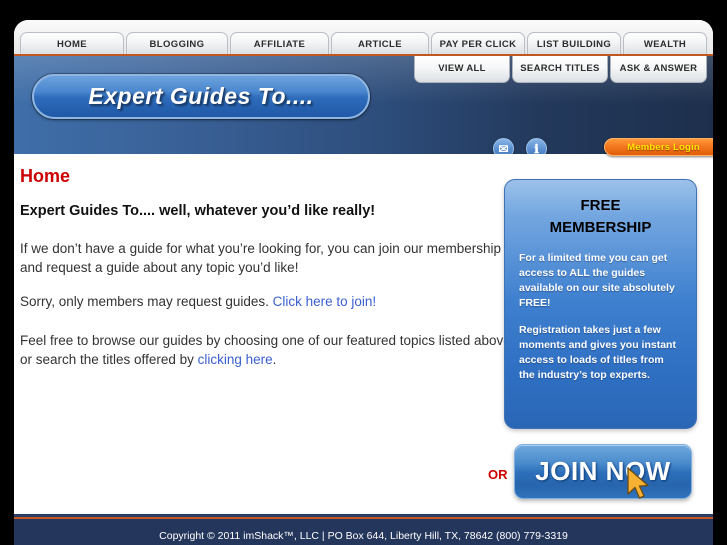  I want to click on members-login-button: Members Login, so click(658, 147).